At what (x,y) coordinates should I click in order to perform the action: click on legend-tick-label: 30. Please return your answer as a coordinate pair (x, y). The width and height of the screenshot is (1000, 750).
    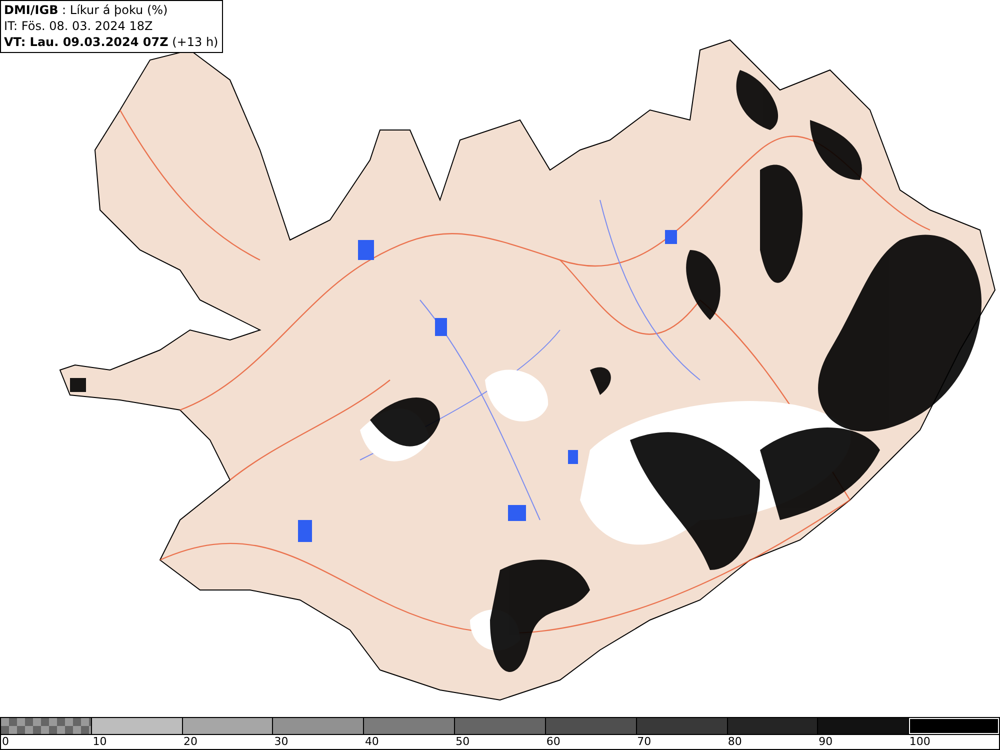
    Looking at the image, I should click on (280, 741).